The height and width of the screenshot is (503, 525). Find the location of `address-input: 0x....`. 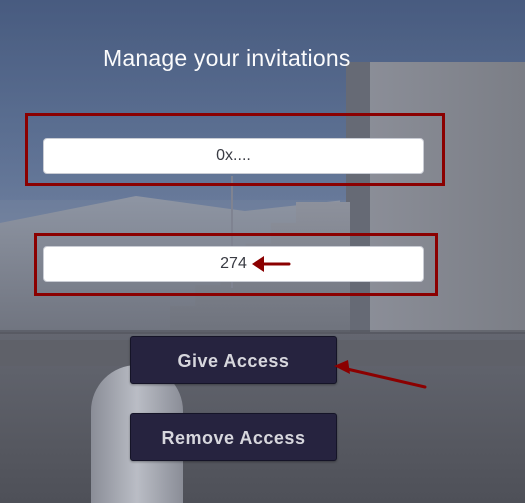

address-input: 0x.... is located at coordinates (233, 156).